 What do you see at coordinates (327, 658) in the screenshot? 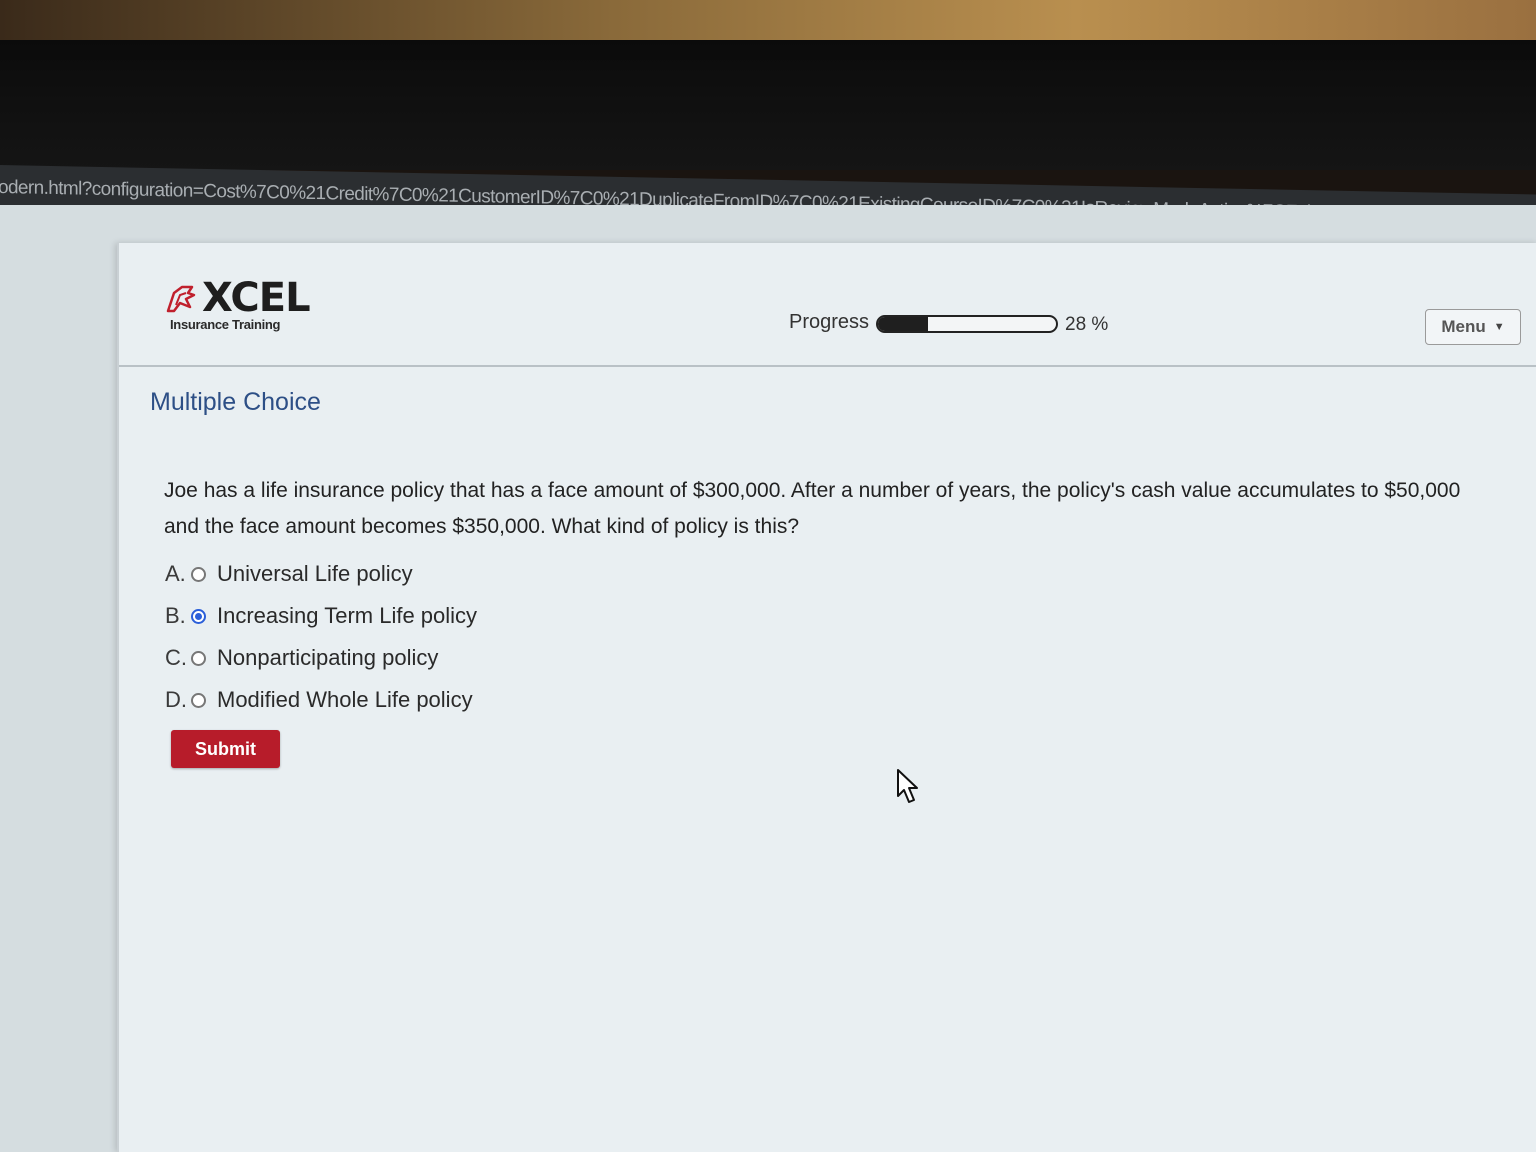
I see `option-label: Nonparticipating policy` at bounding box center [327, 658].